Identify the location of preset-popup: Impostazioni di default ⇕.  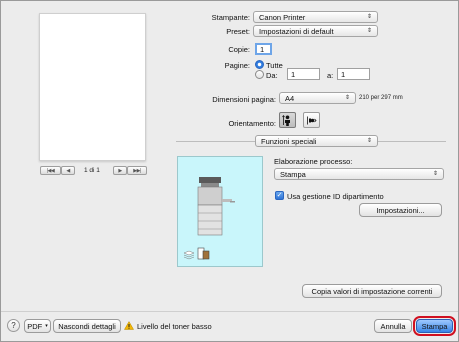
(315, 31).